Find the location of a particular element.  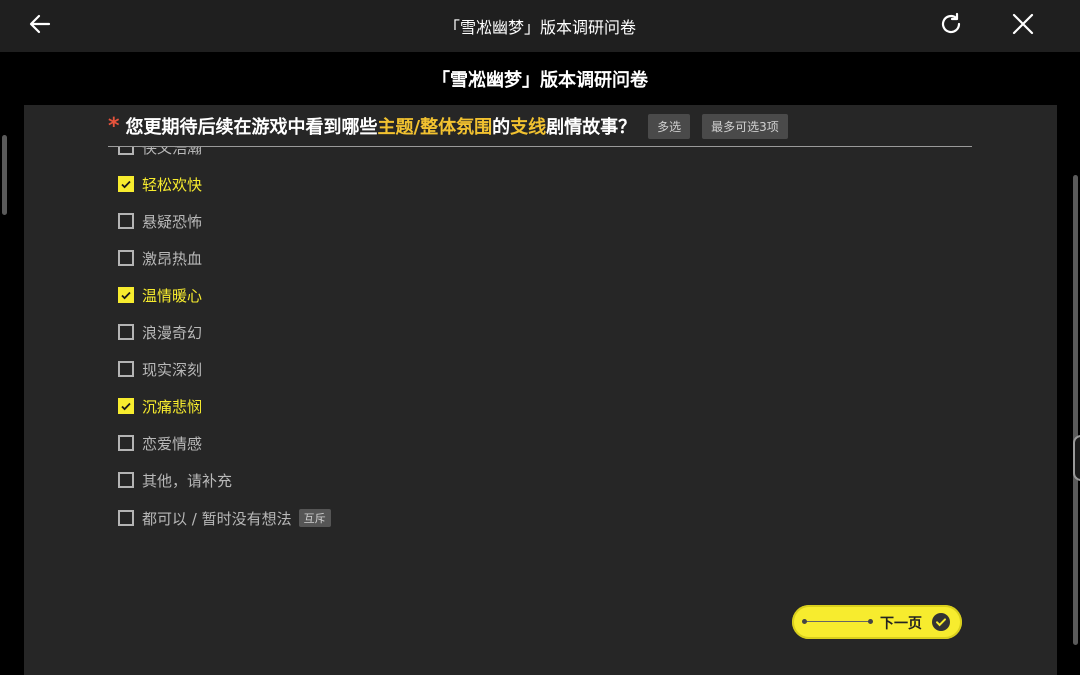

option-4: 温情暖心 is located at coordinates (160, 295).